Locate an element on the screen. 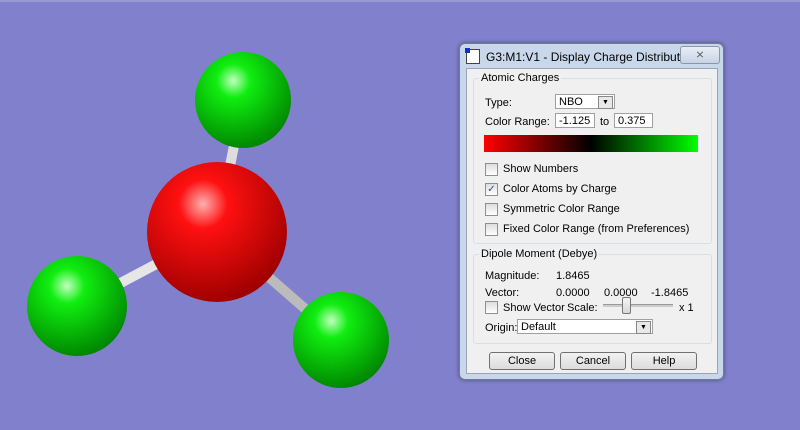 This screenshot has height=430, width=800. scale-slider-track is located at coordinates (638, 305).